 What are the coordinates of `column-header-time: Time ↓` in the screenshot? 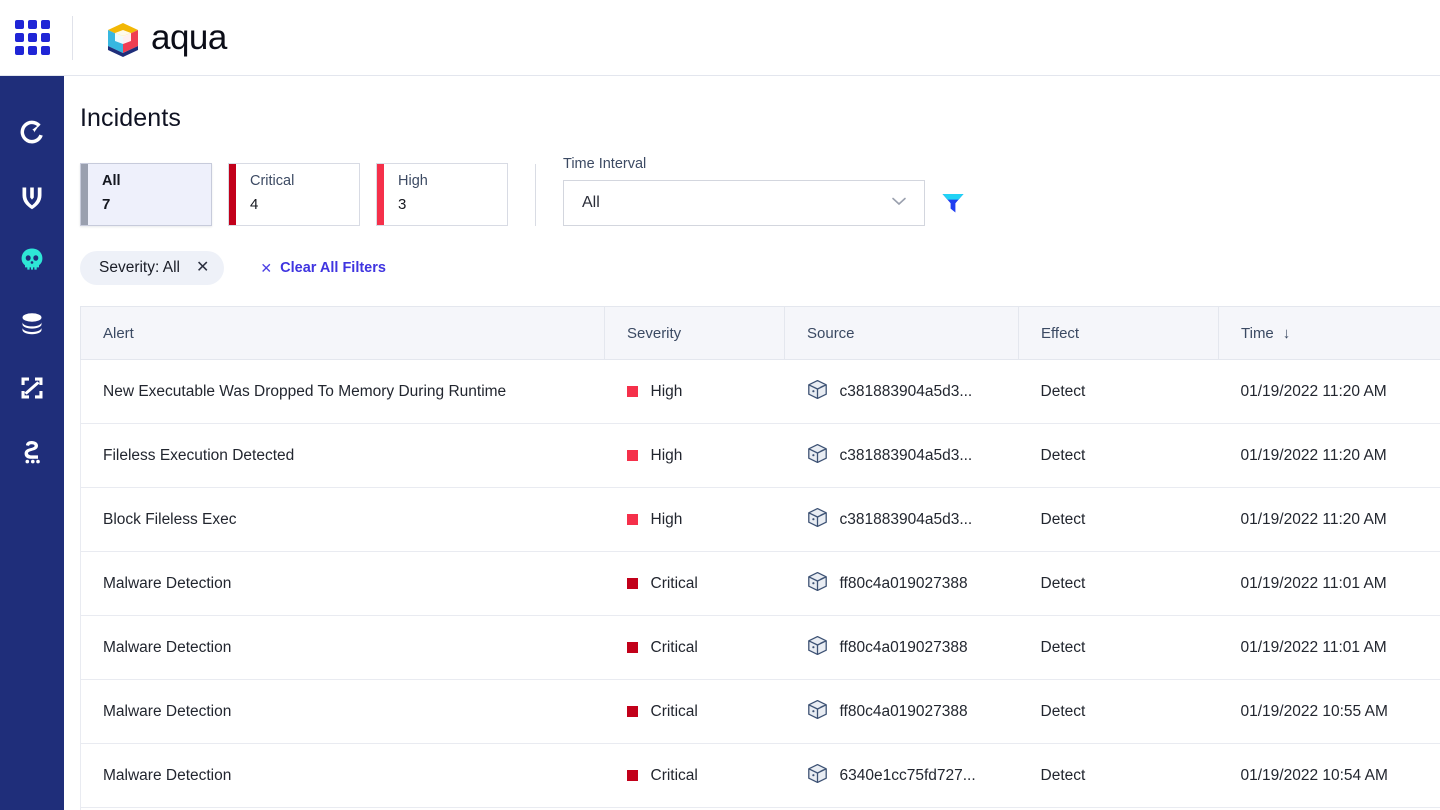 It's located at (1329, 333).